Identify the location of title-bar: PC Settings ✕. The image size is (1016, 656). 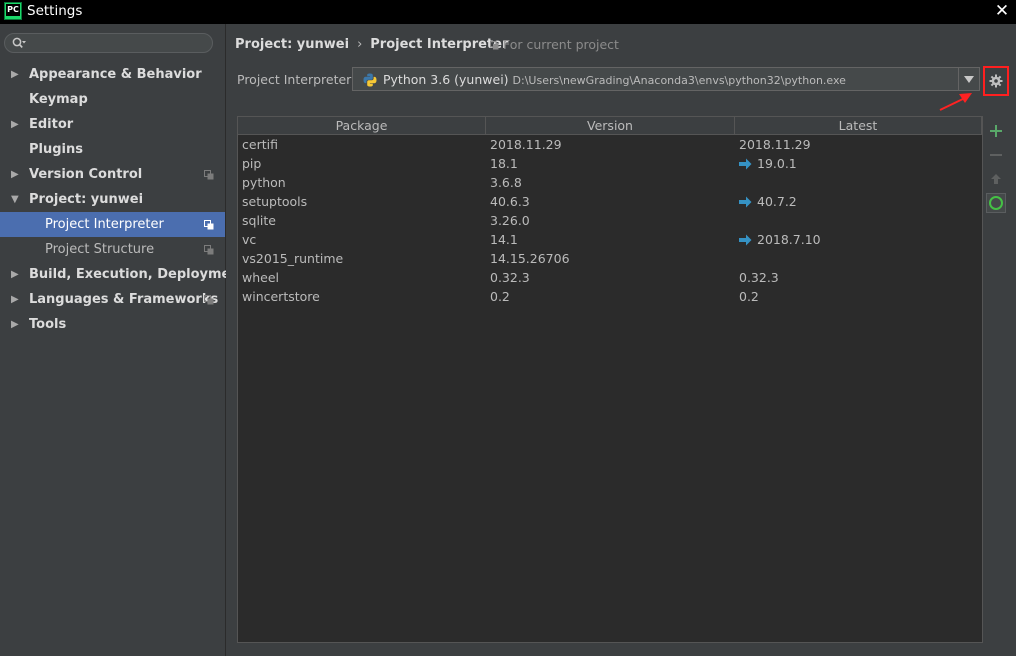
(508, 12).